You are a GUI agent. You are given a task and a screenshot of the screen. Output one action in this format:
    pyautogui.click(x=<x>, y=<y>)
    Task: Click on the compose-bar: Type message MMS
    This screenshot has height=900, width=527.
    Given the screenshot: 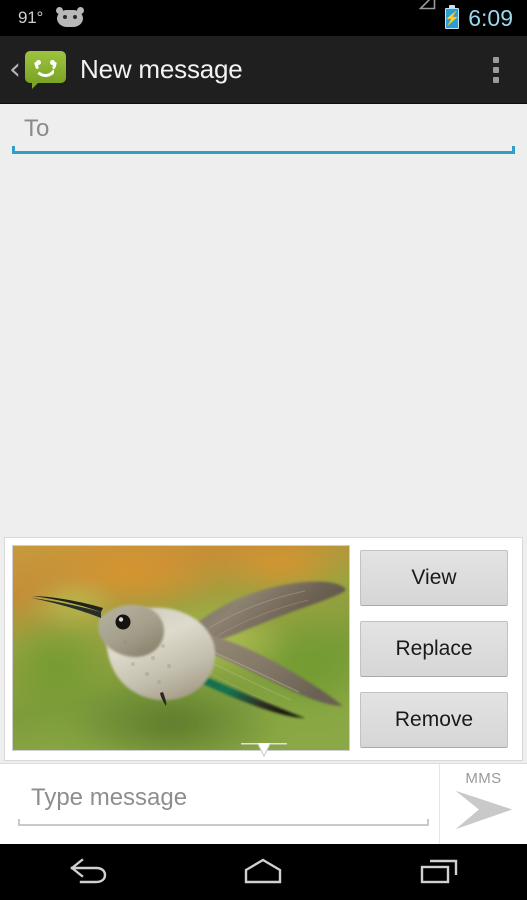 What is the action you would take?
    pyautogui.click(x=263, y=804)
    